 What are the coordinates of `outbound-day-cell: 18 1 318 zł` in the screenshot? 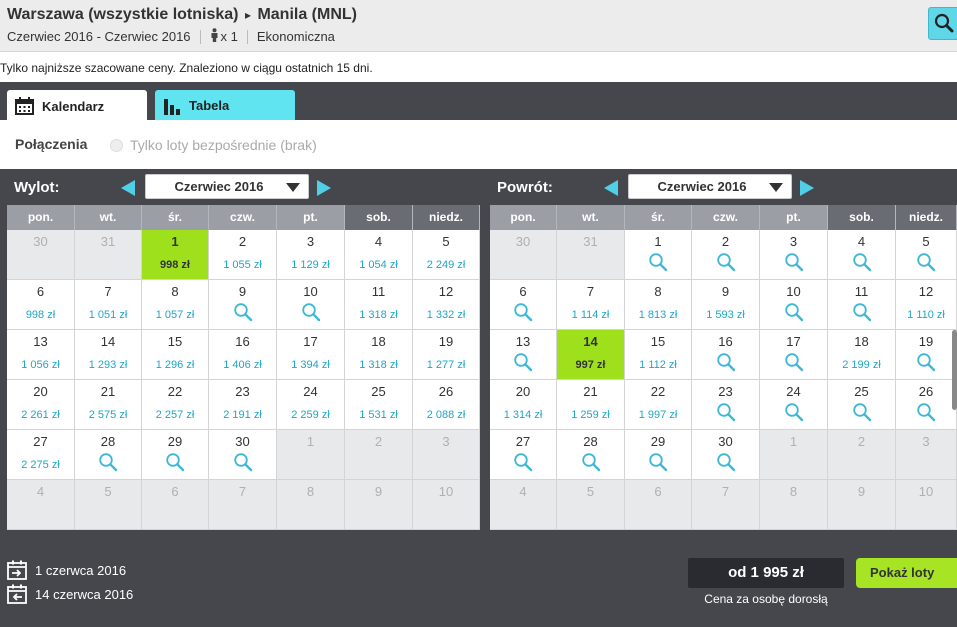 It's located at (379, 355).